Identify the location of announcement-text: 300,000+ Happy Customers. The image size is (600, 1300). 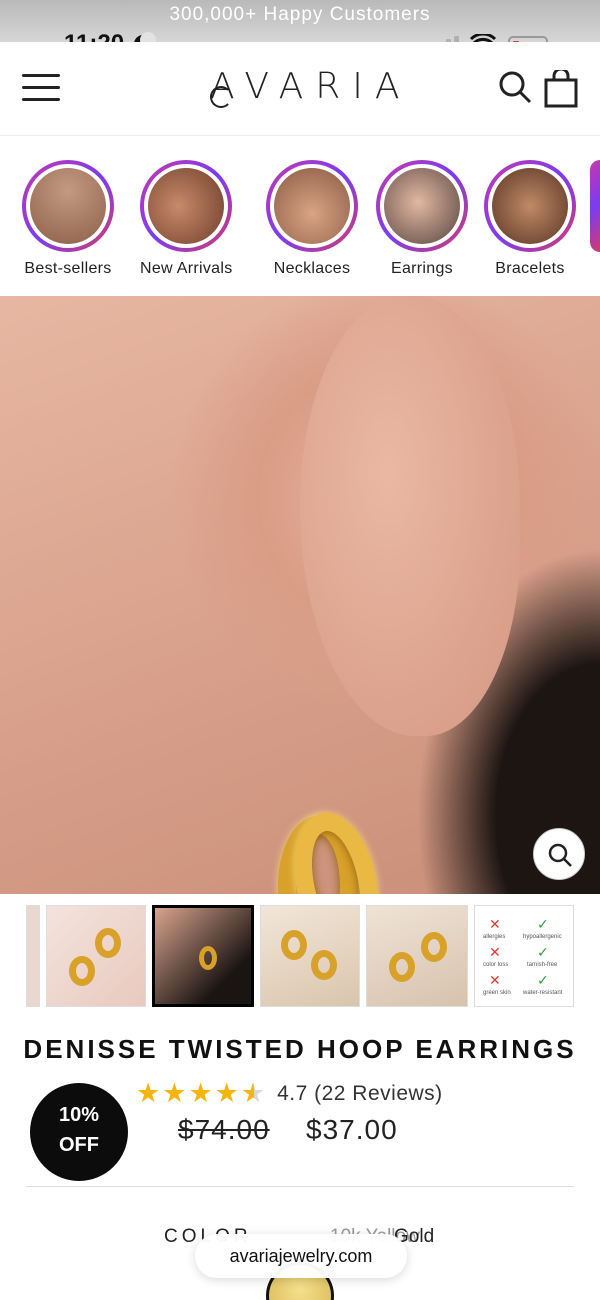
(300, 14).